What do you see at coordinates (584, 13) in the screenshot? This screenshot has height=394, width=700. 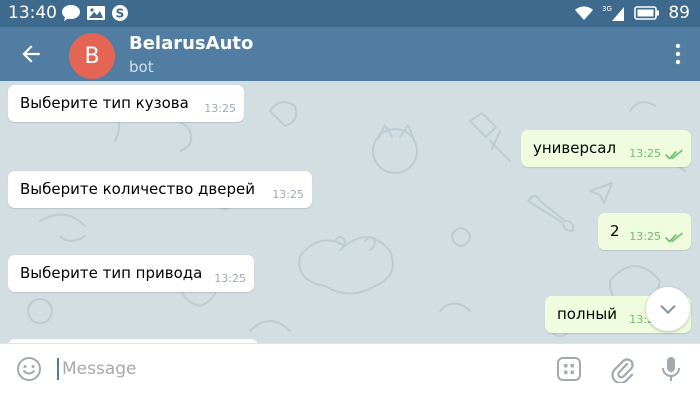 I see `wifi-icon` at bounding box center [584, 13].